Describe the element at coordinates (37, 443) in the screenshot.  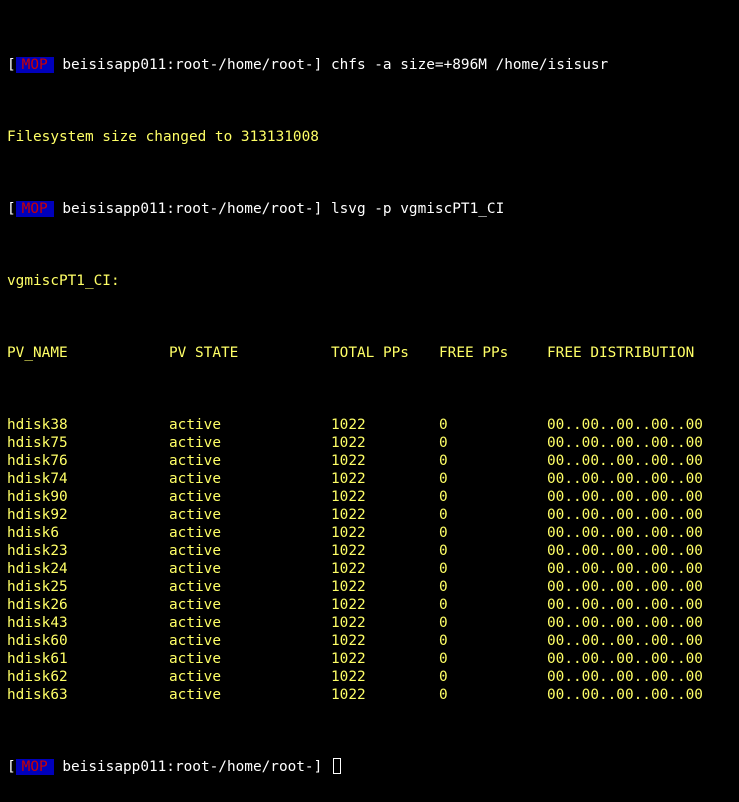
I see `pv-name-cell: hdisk75` at that location.